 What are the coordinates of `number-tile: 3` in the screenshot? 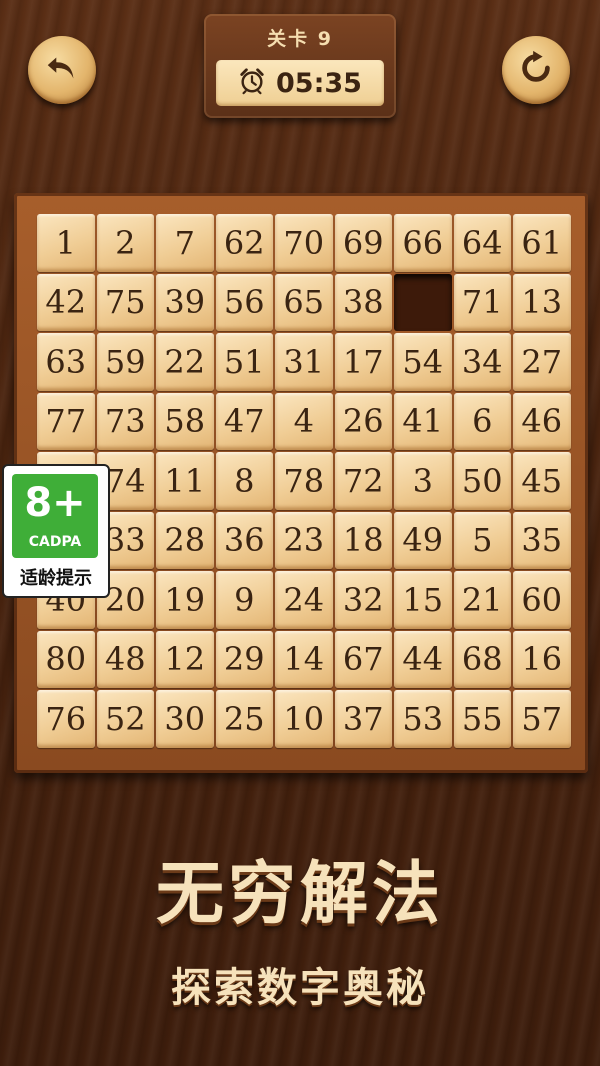 It's located at (423, 481).